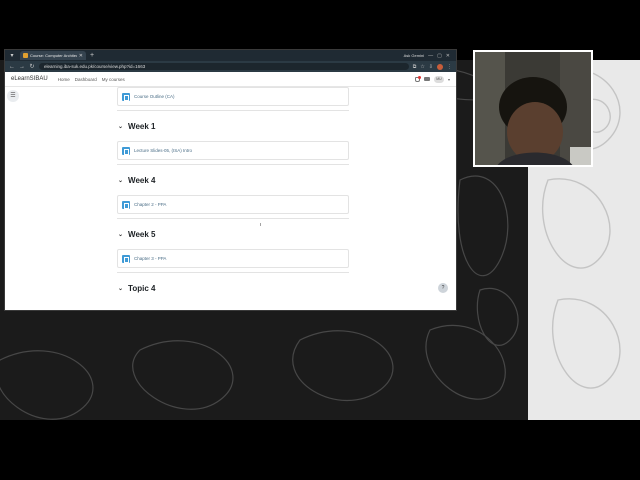 Image resolution: width=640 pixels, height=480 pixels. What do you see at coordinates (22, 67) in the screenshot?
I see `forward-icon: →` at bounding box center [22, 67].